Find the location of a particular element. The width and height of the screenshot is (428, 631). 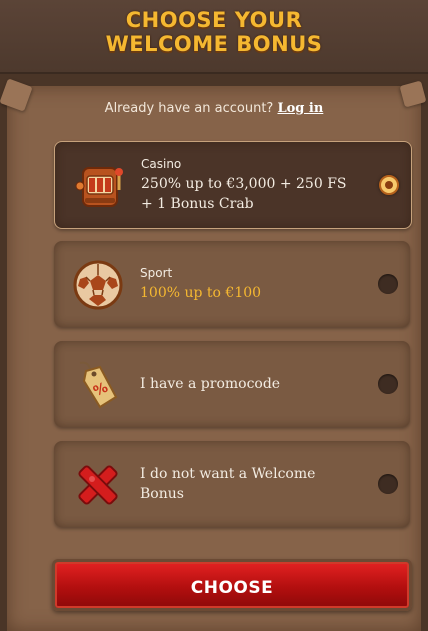

option-category: Sport is located at coordinates (156, 272).